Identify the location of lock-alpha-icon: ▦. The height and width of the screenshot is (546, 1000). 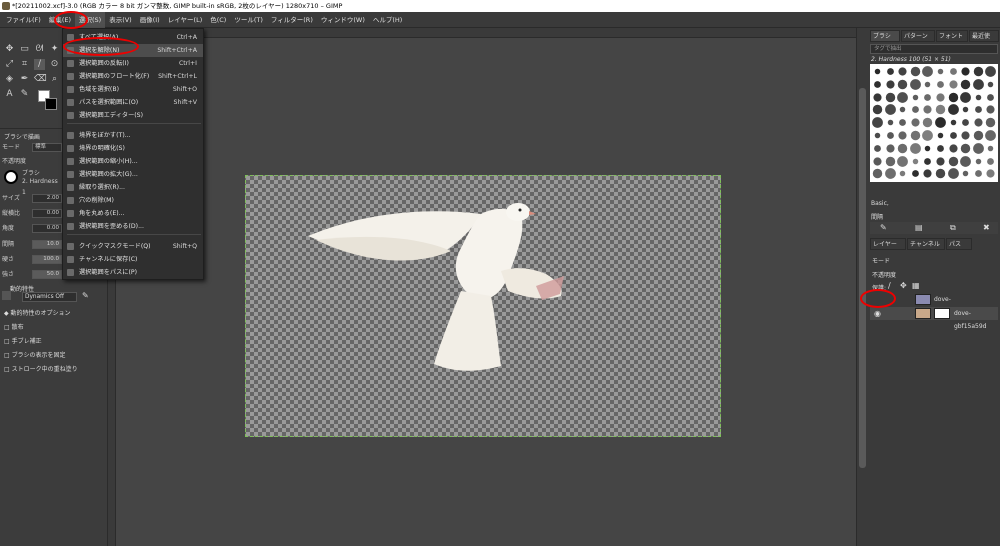
(916, 285).